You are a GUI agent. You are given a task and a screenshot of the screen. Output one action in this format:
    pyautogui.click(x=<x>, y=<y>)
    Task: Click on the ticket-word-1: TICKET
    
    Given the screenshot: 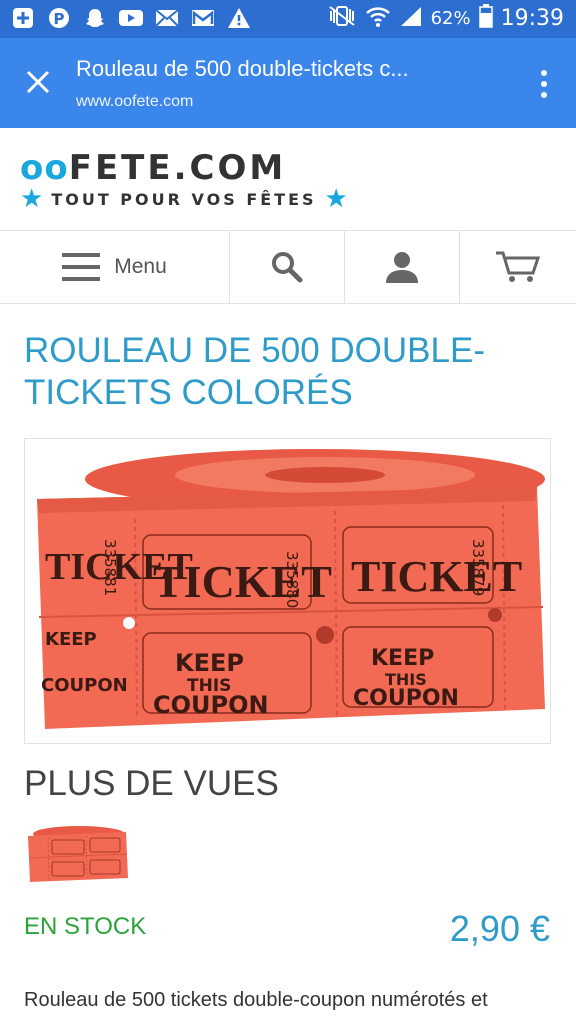 What is the action you would take?
    pyautogui.click(x=242, y=581)
    